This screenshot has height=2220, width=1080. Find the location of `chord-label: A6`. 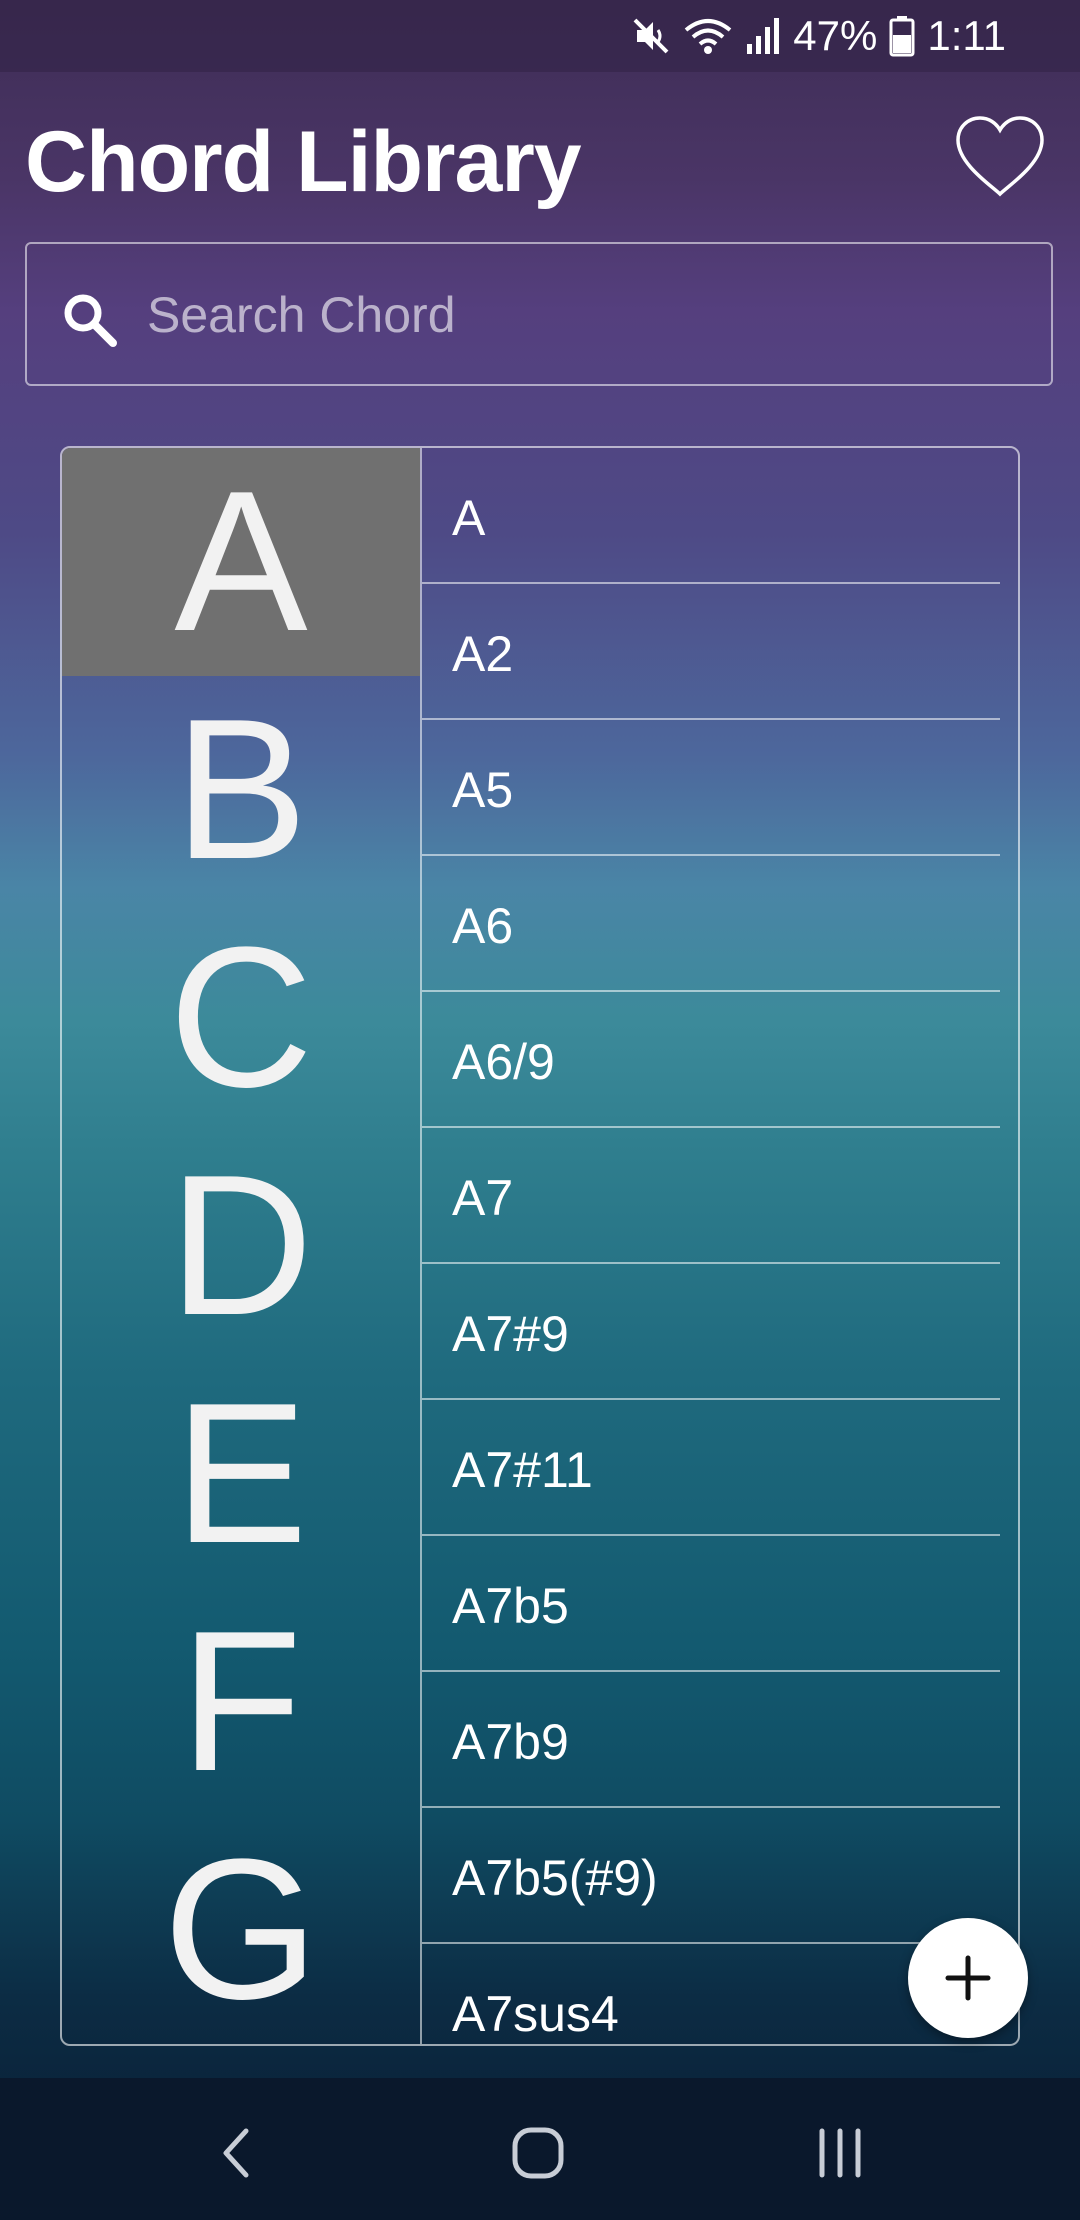

chord-label: A6 is located at coordinates (483, 926).